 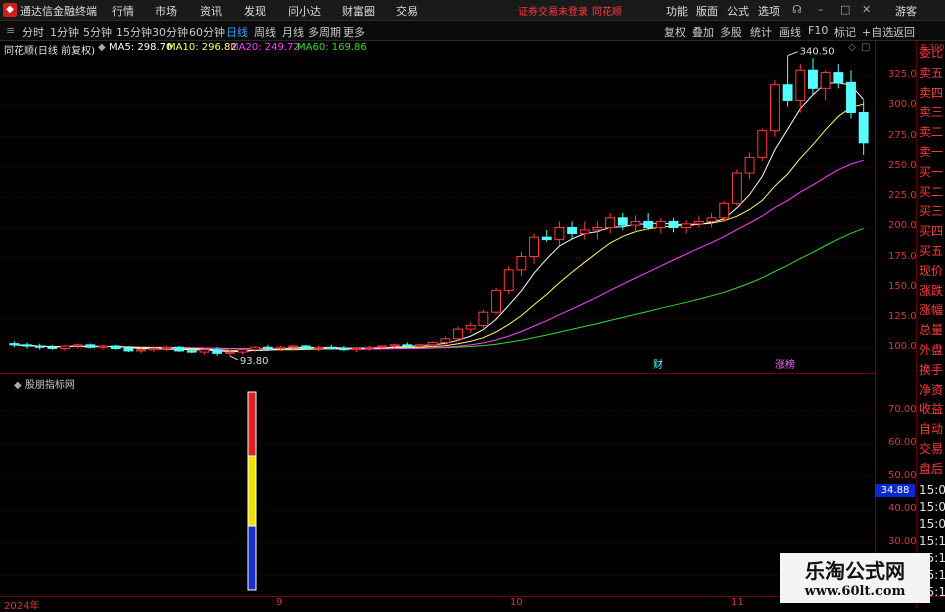 I want to click on menu-jiaoyi: 交易, so click(x=407, y=11).